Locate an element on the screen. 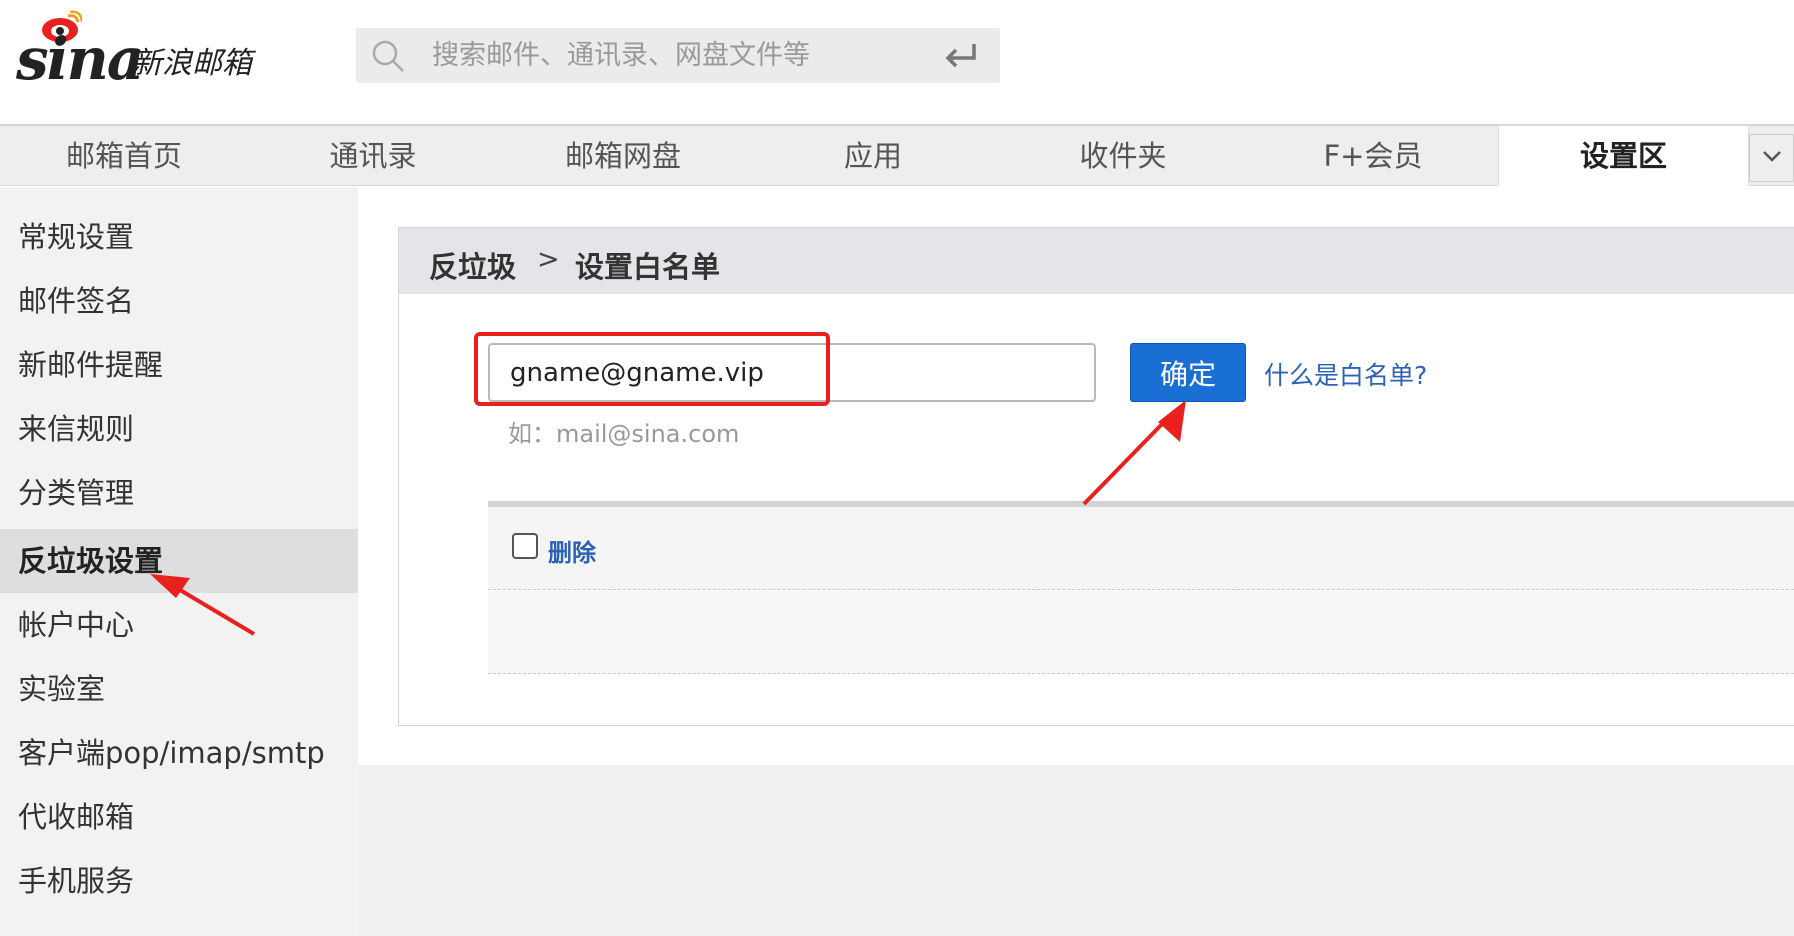 The image size is (1794, 936). list-toolbar is located at coordinates (1141, 548).